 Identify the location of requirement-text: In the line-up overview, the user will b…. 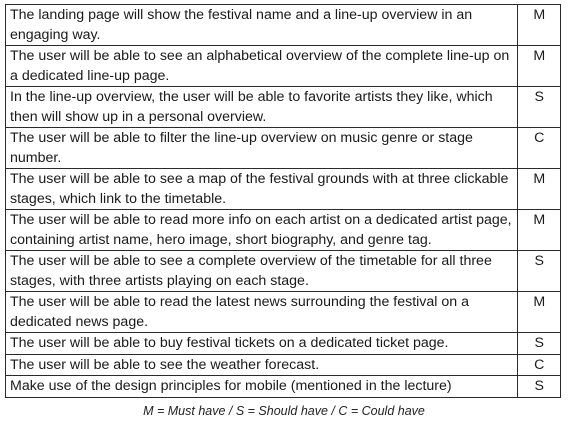
(261, 107).